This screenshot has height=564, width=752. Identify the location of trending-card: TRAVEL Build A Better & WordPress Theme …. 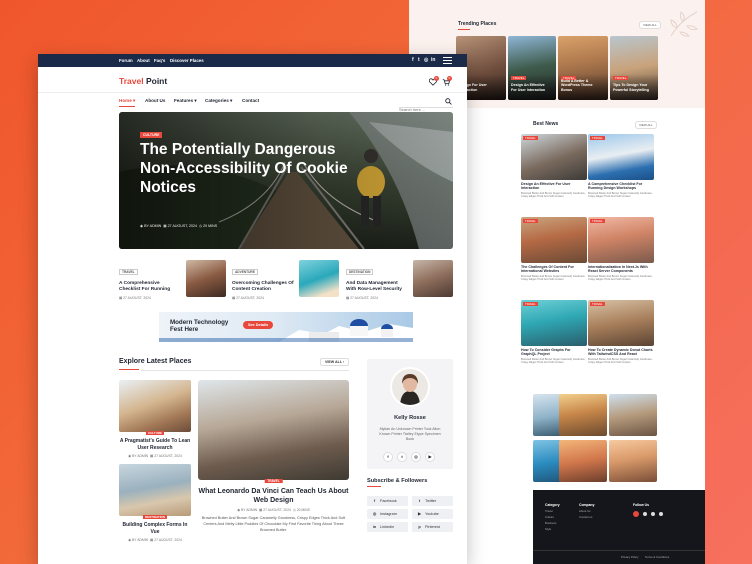
(583, 68).